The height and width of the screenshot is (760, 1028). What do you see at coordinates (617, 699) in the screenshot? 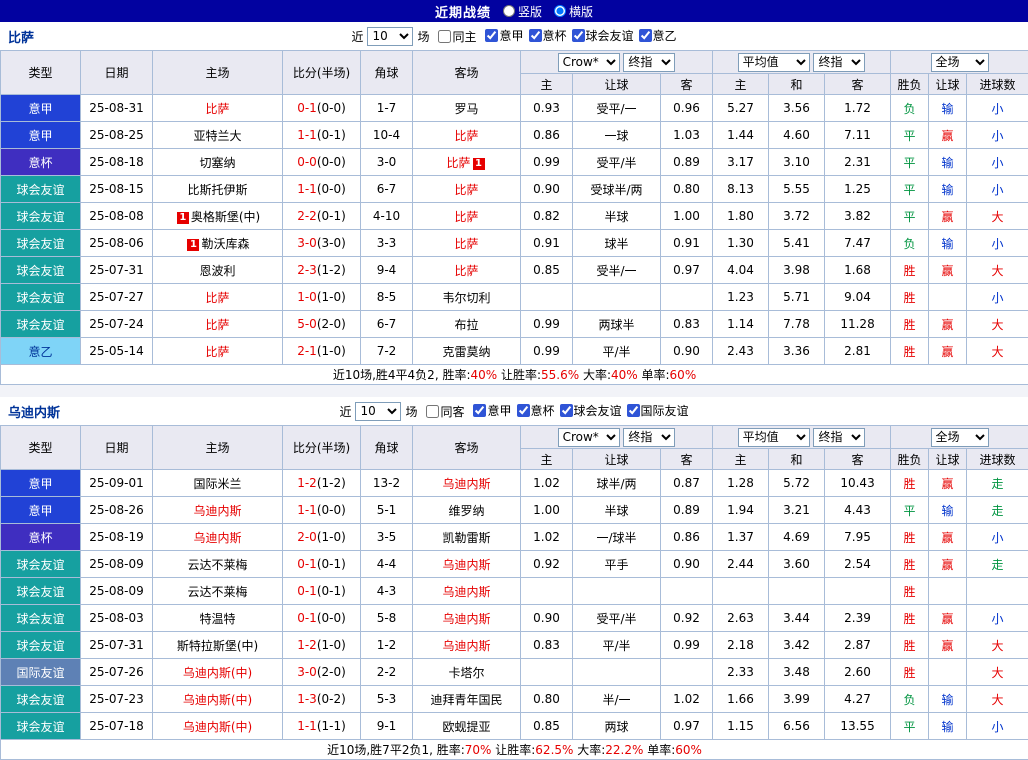
I see `odds-handicap: 半/一` at bounding box center [617, 699].